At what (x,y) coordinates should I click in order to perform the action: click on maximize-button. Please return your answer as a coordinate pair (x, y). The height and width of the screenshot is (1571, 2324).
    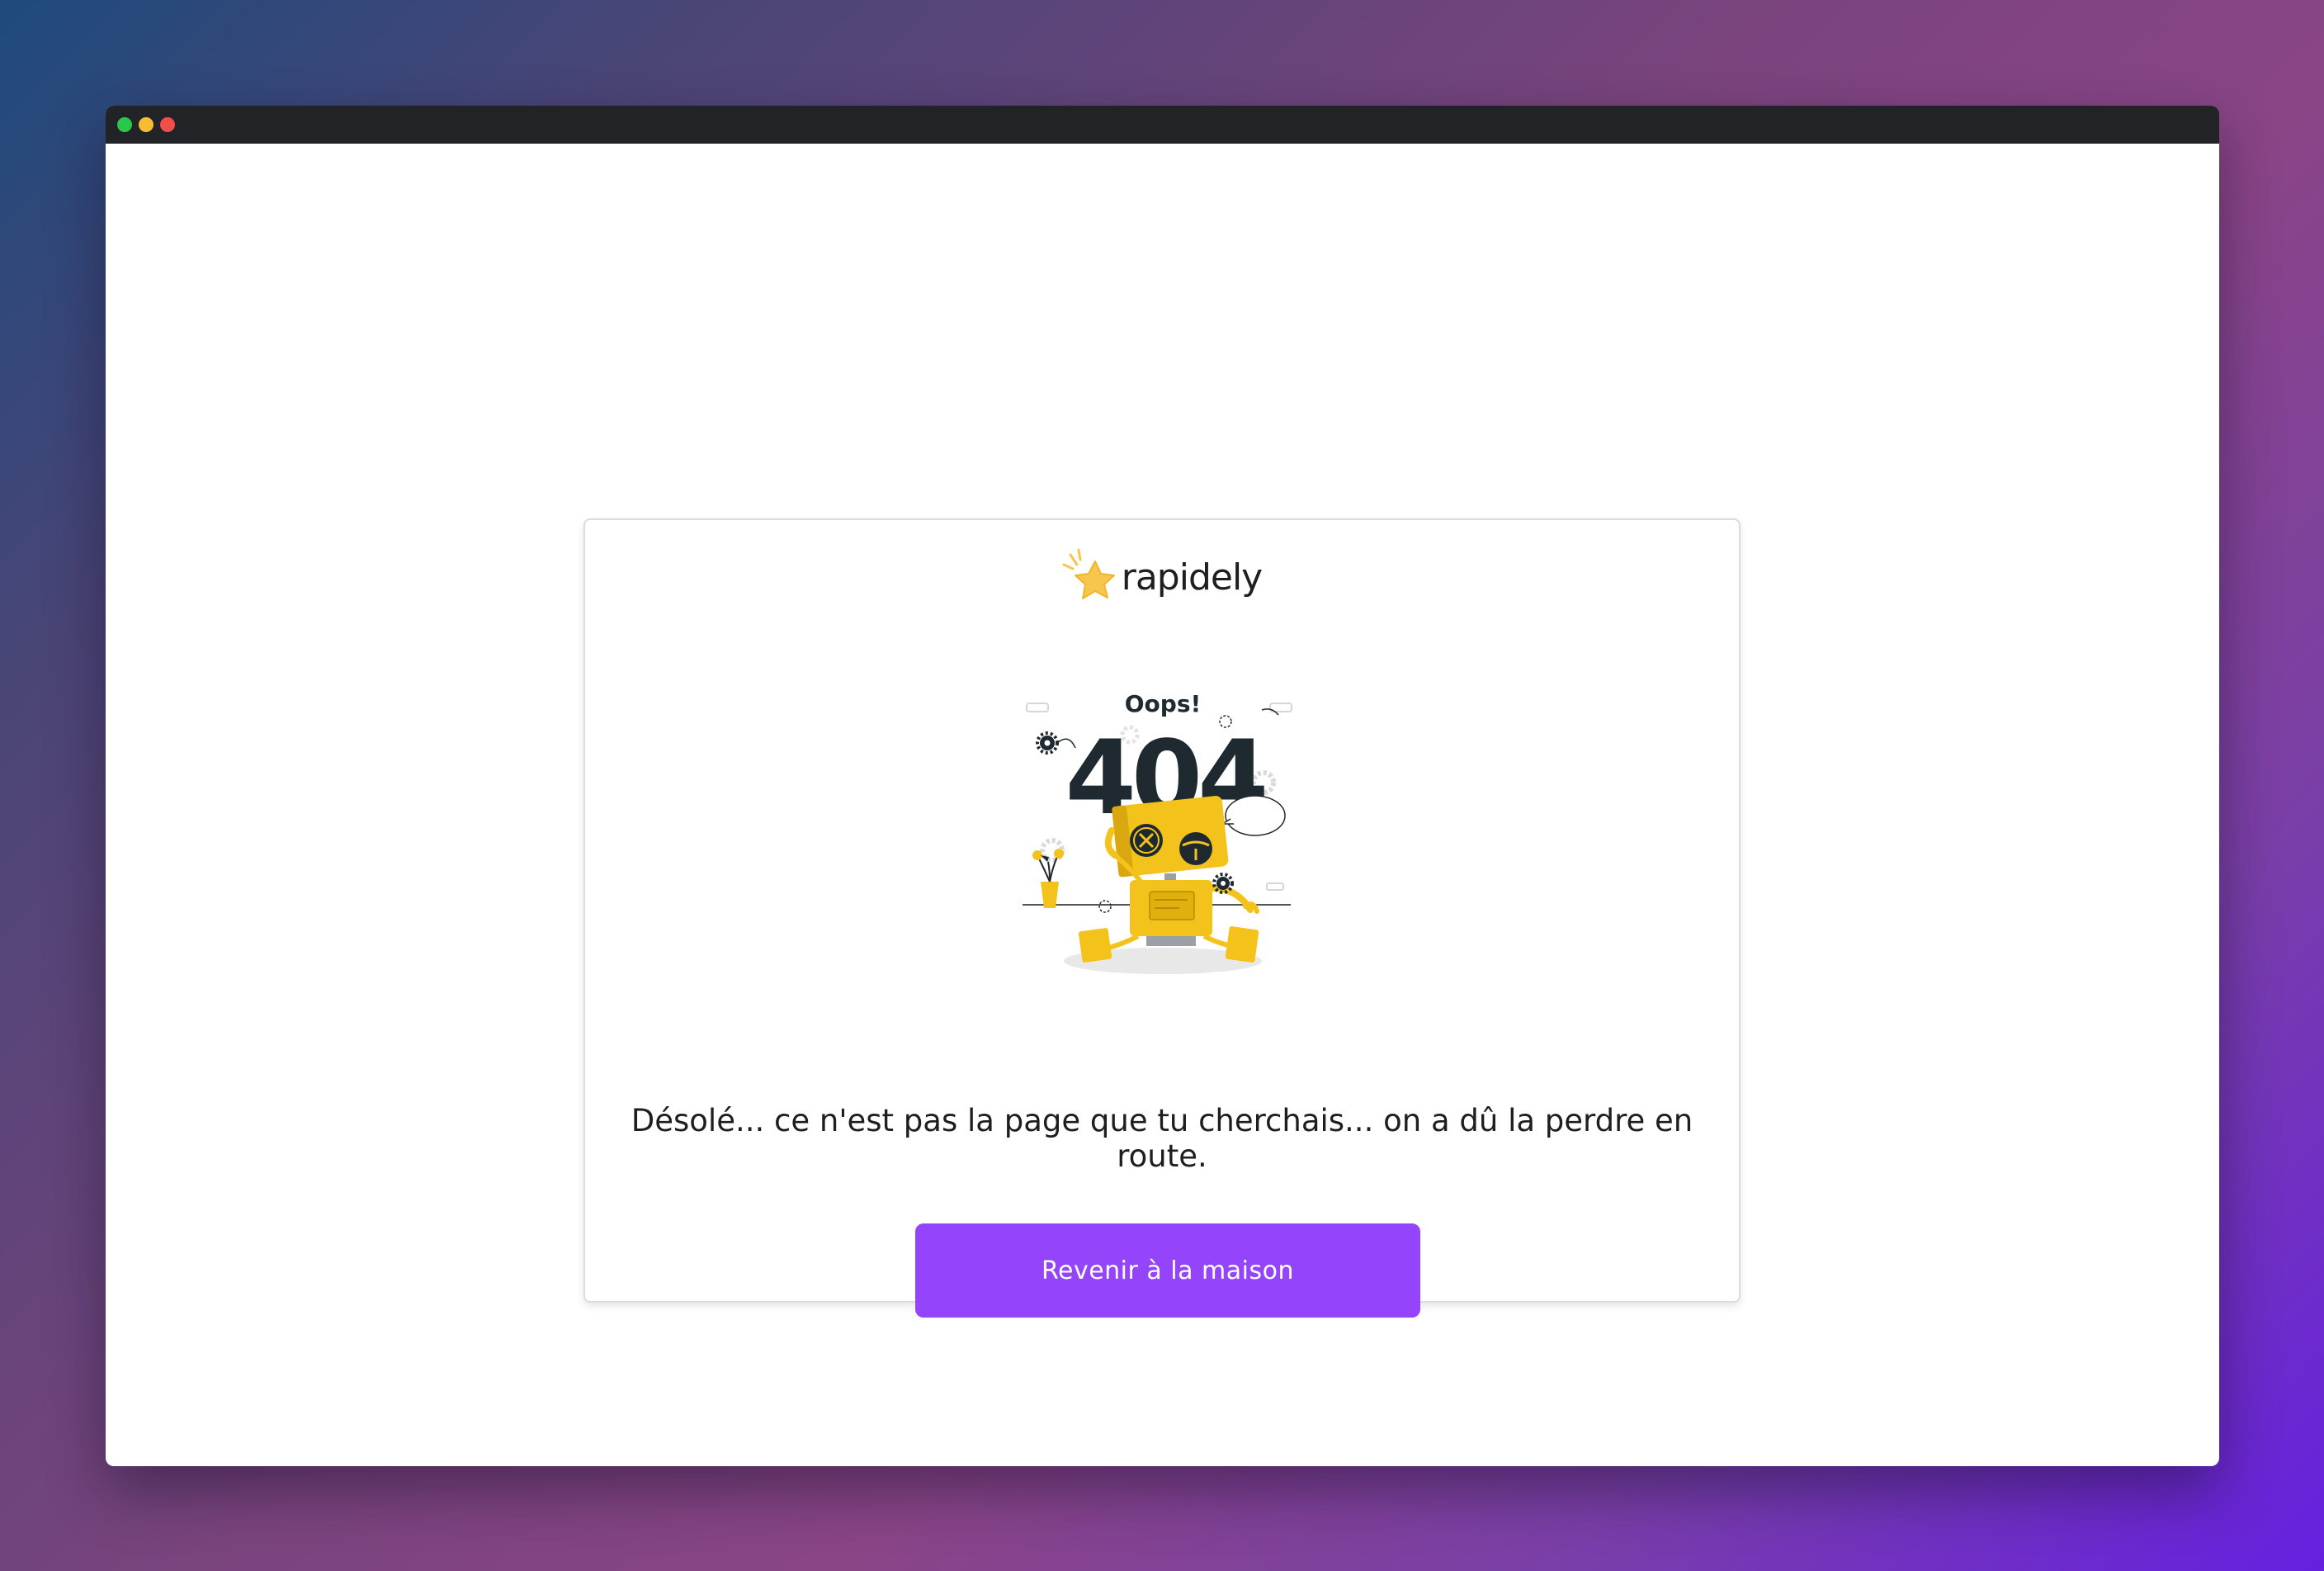
    Looking at the image, I should click on (125, 124).